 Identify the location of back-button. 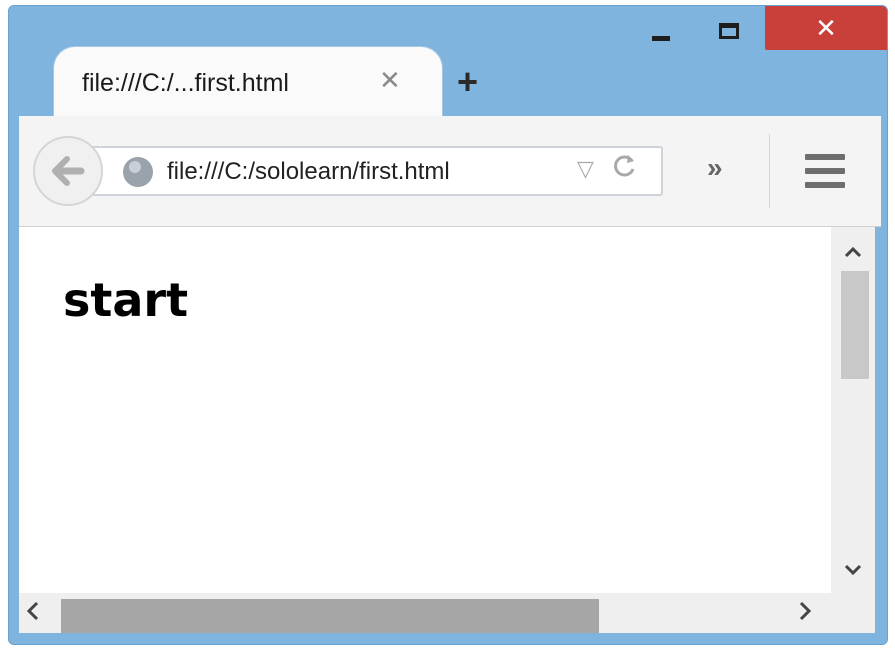
(68, 171).